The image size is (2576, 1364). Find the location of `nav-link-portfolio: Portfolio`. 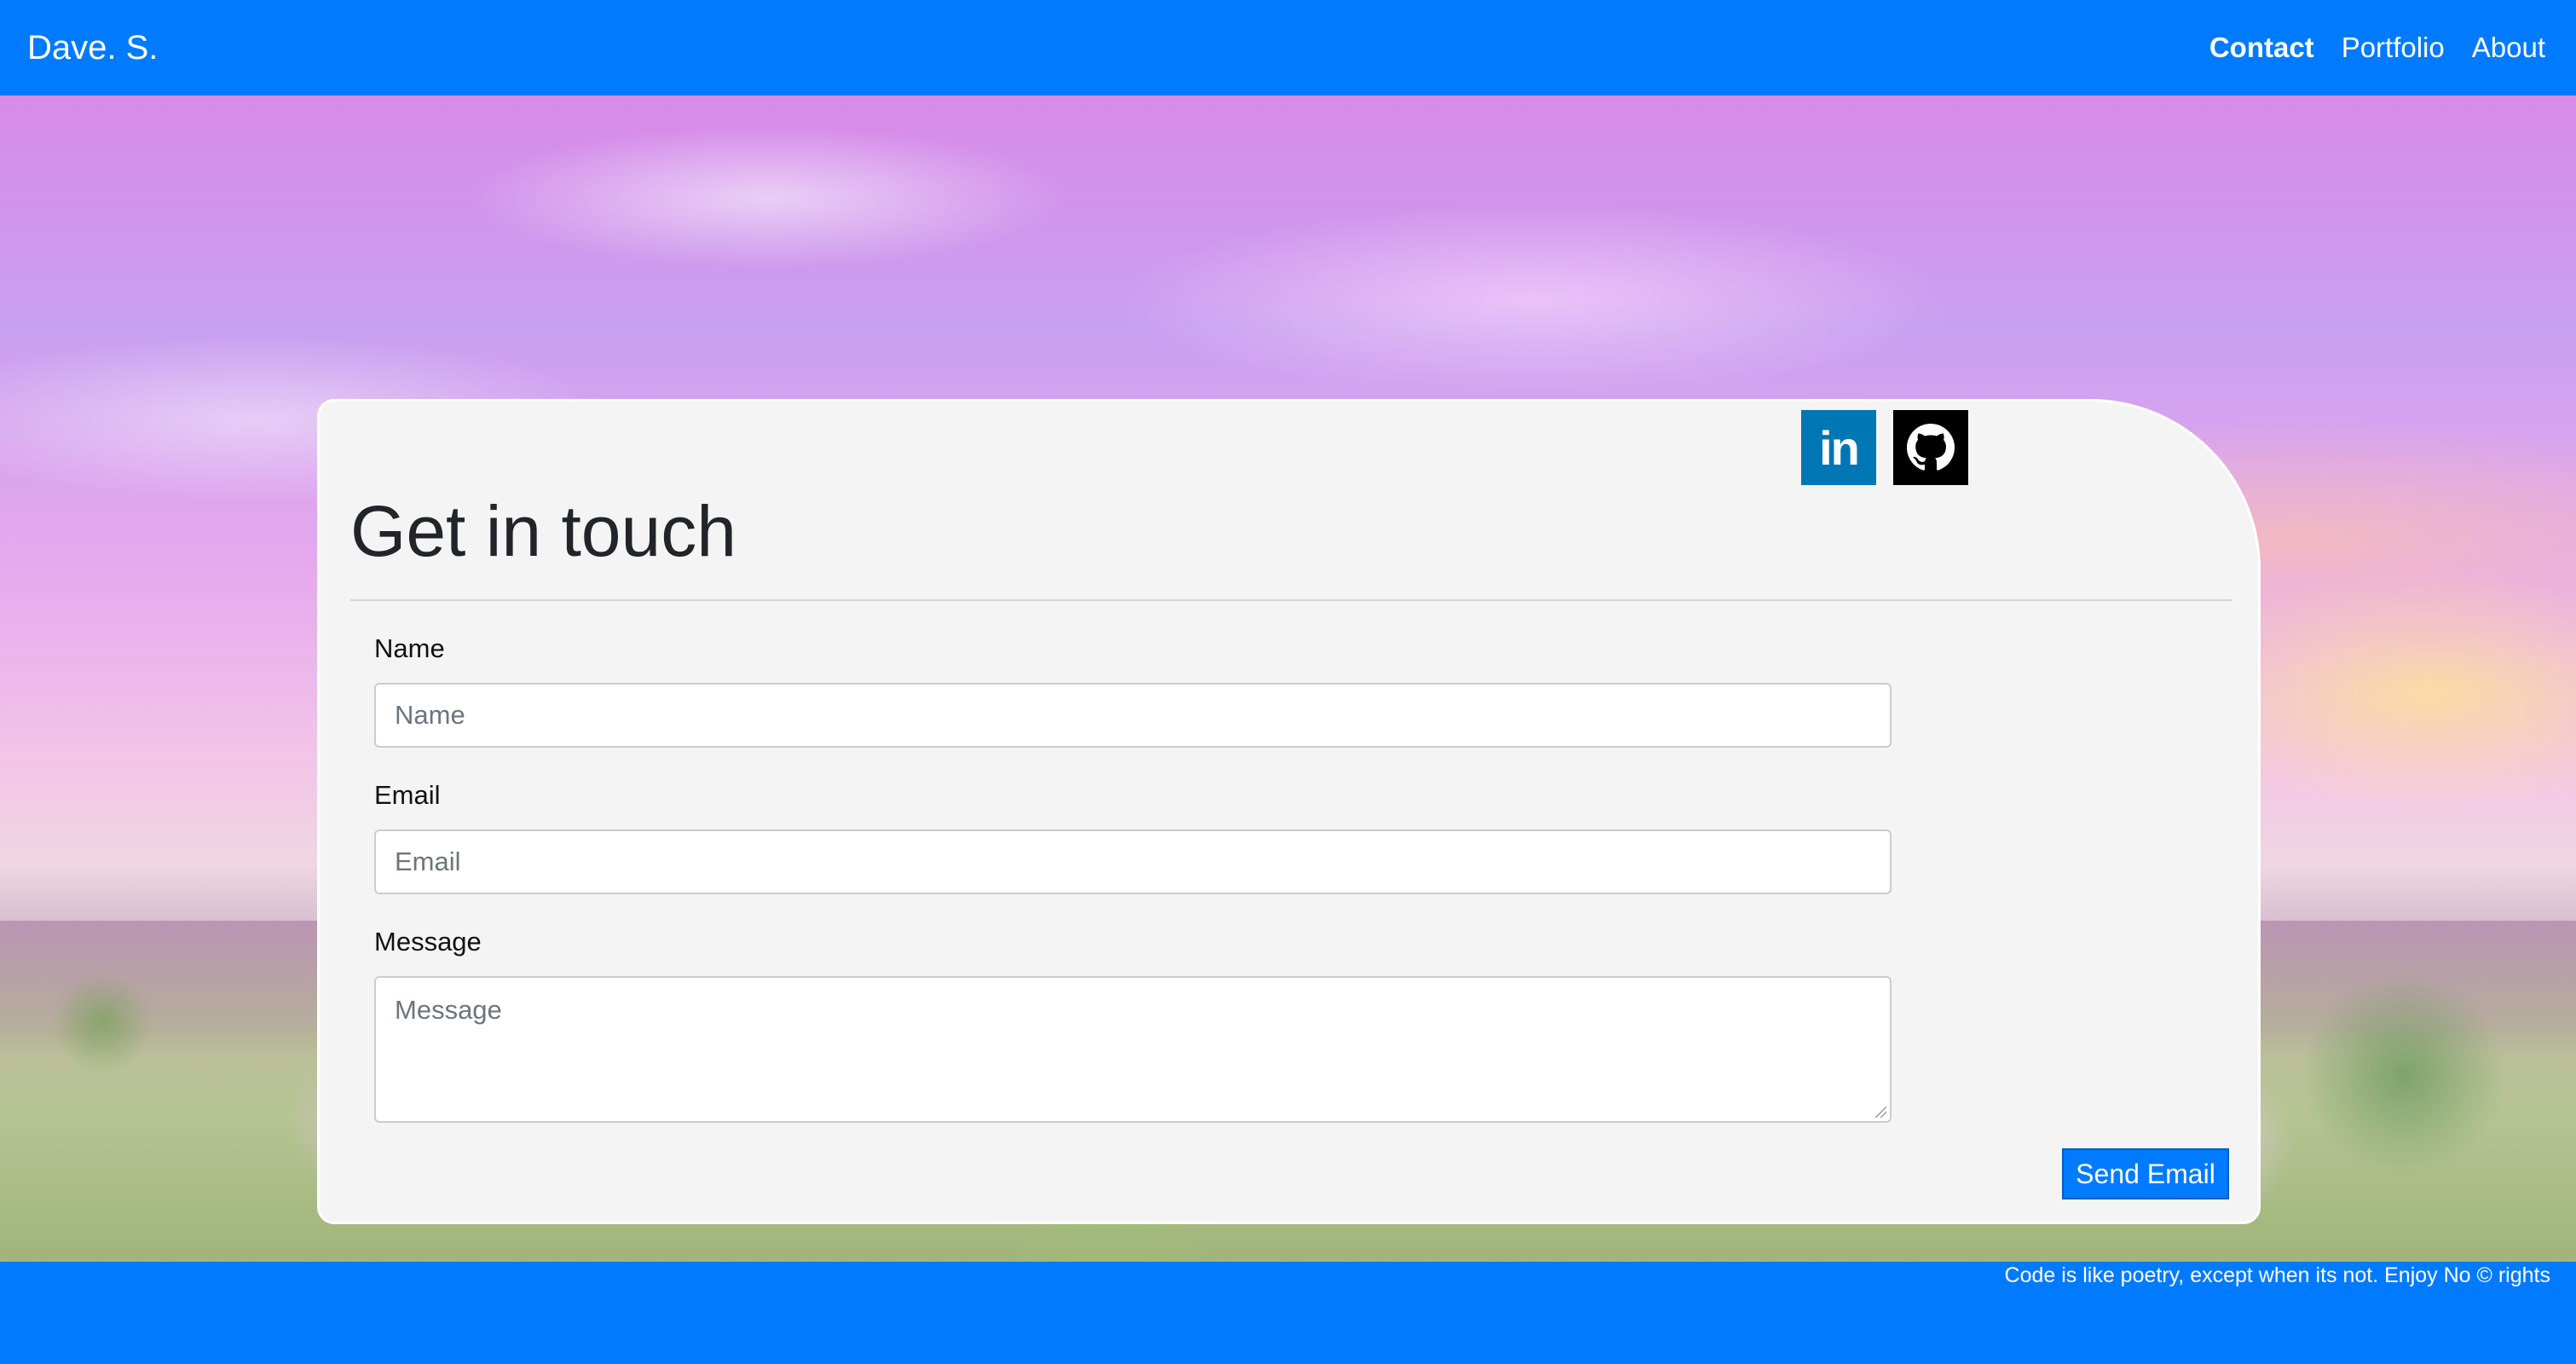

nav-link-portfolio: Portfolio is located at coordinates (2393, 48).